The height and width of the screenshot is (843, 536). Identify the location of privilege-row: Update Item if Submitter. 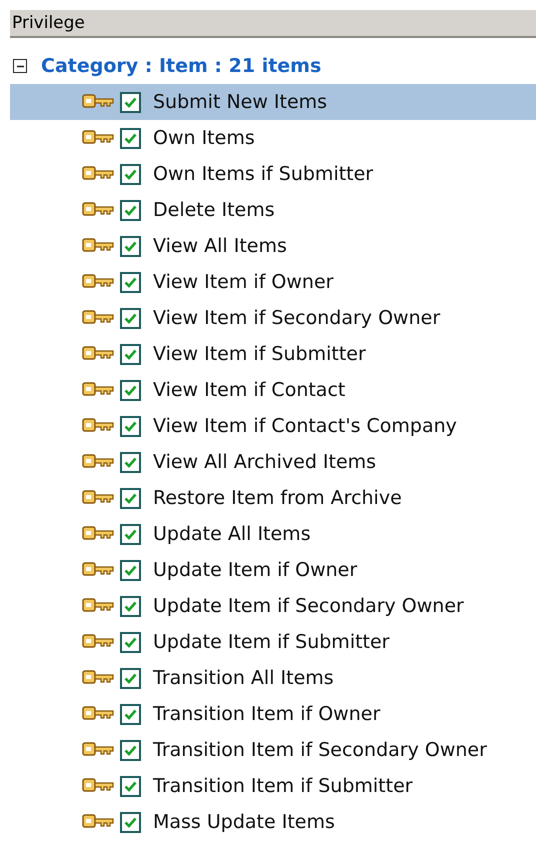
(273, 642).